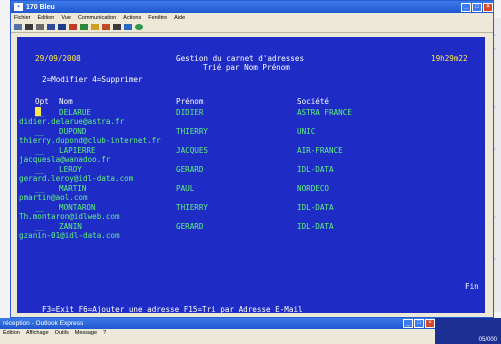  I want to click on row-prenom: PAUL, so click(185, 188).